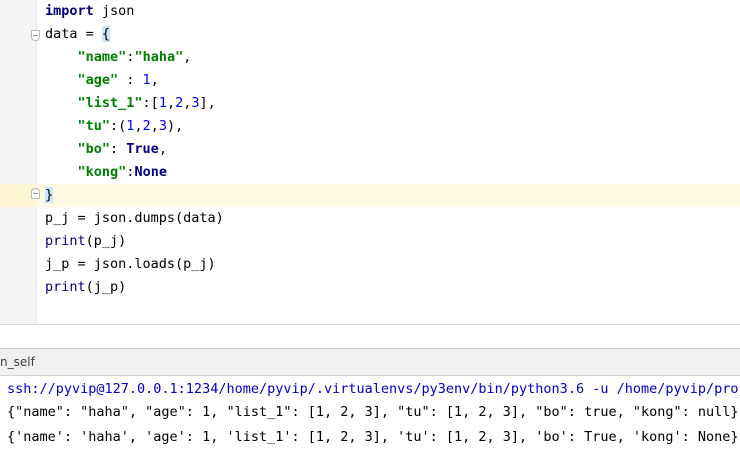 The image size is (740, 456). I want to click on code-line-11: print(p_j), so click(134, 241).